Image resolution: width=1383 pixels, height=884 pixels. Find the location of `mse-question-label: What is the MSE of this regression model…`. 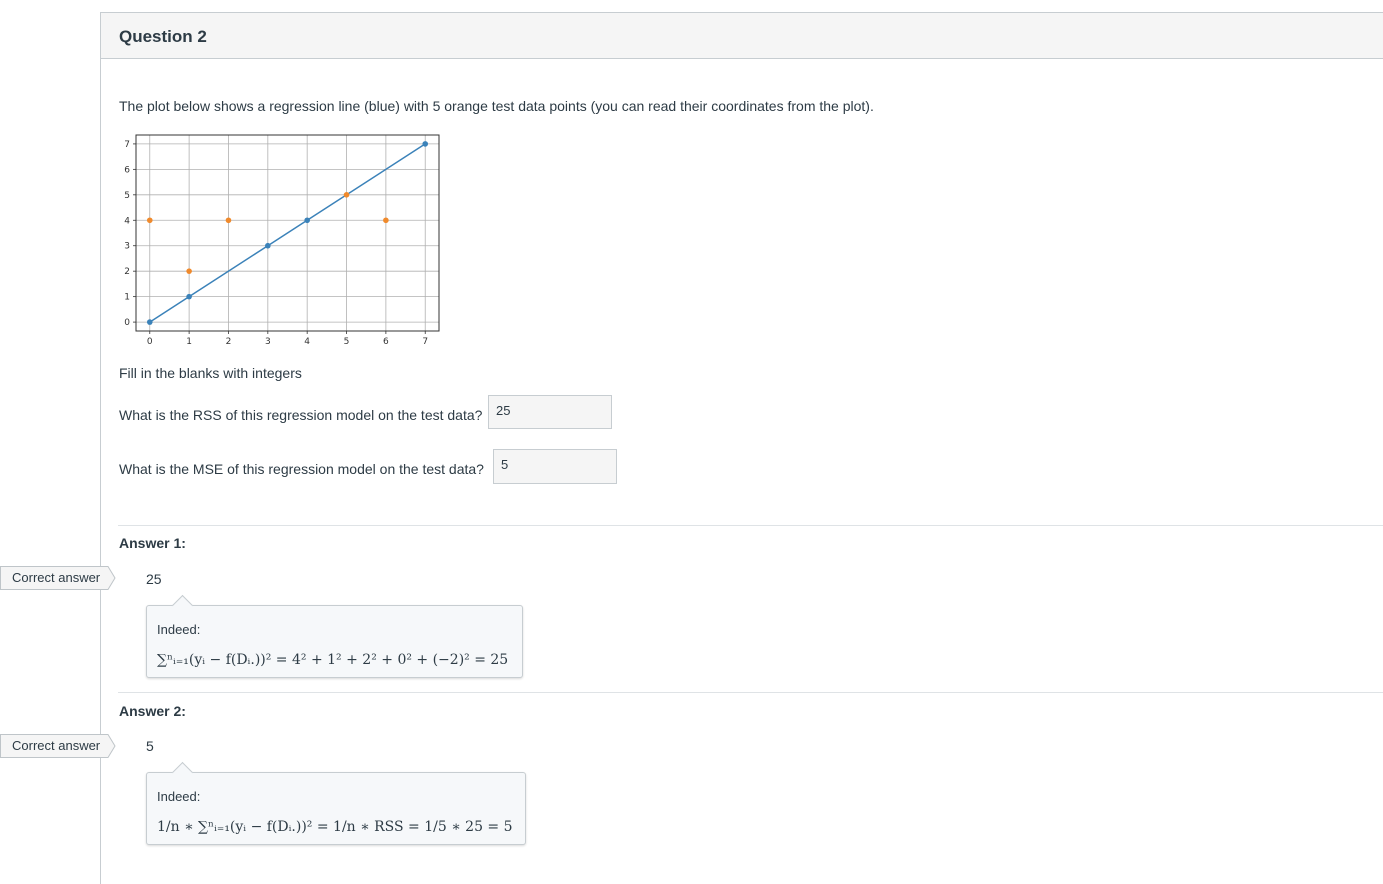

mse-question-label: What is the MSE of this regression model… is located at coordinates (301, 469).